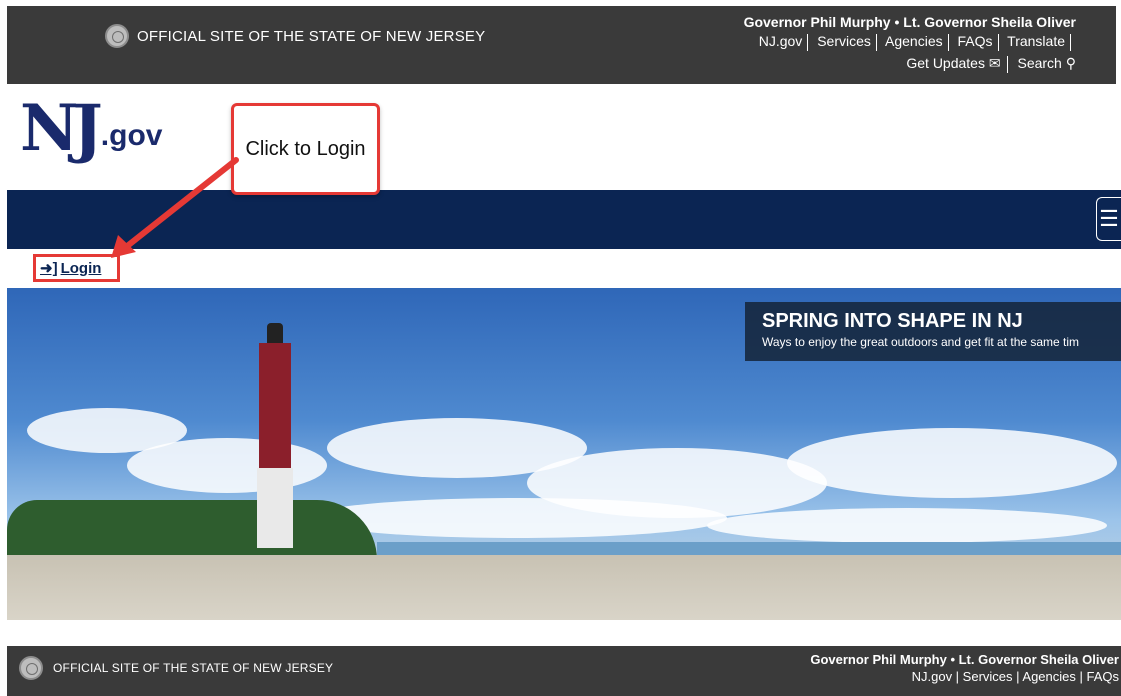  I want to click on link-translate: Translate, so click(1036, 41).